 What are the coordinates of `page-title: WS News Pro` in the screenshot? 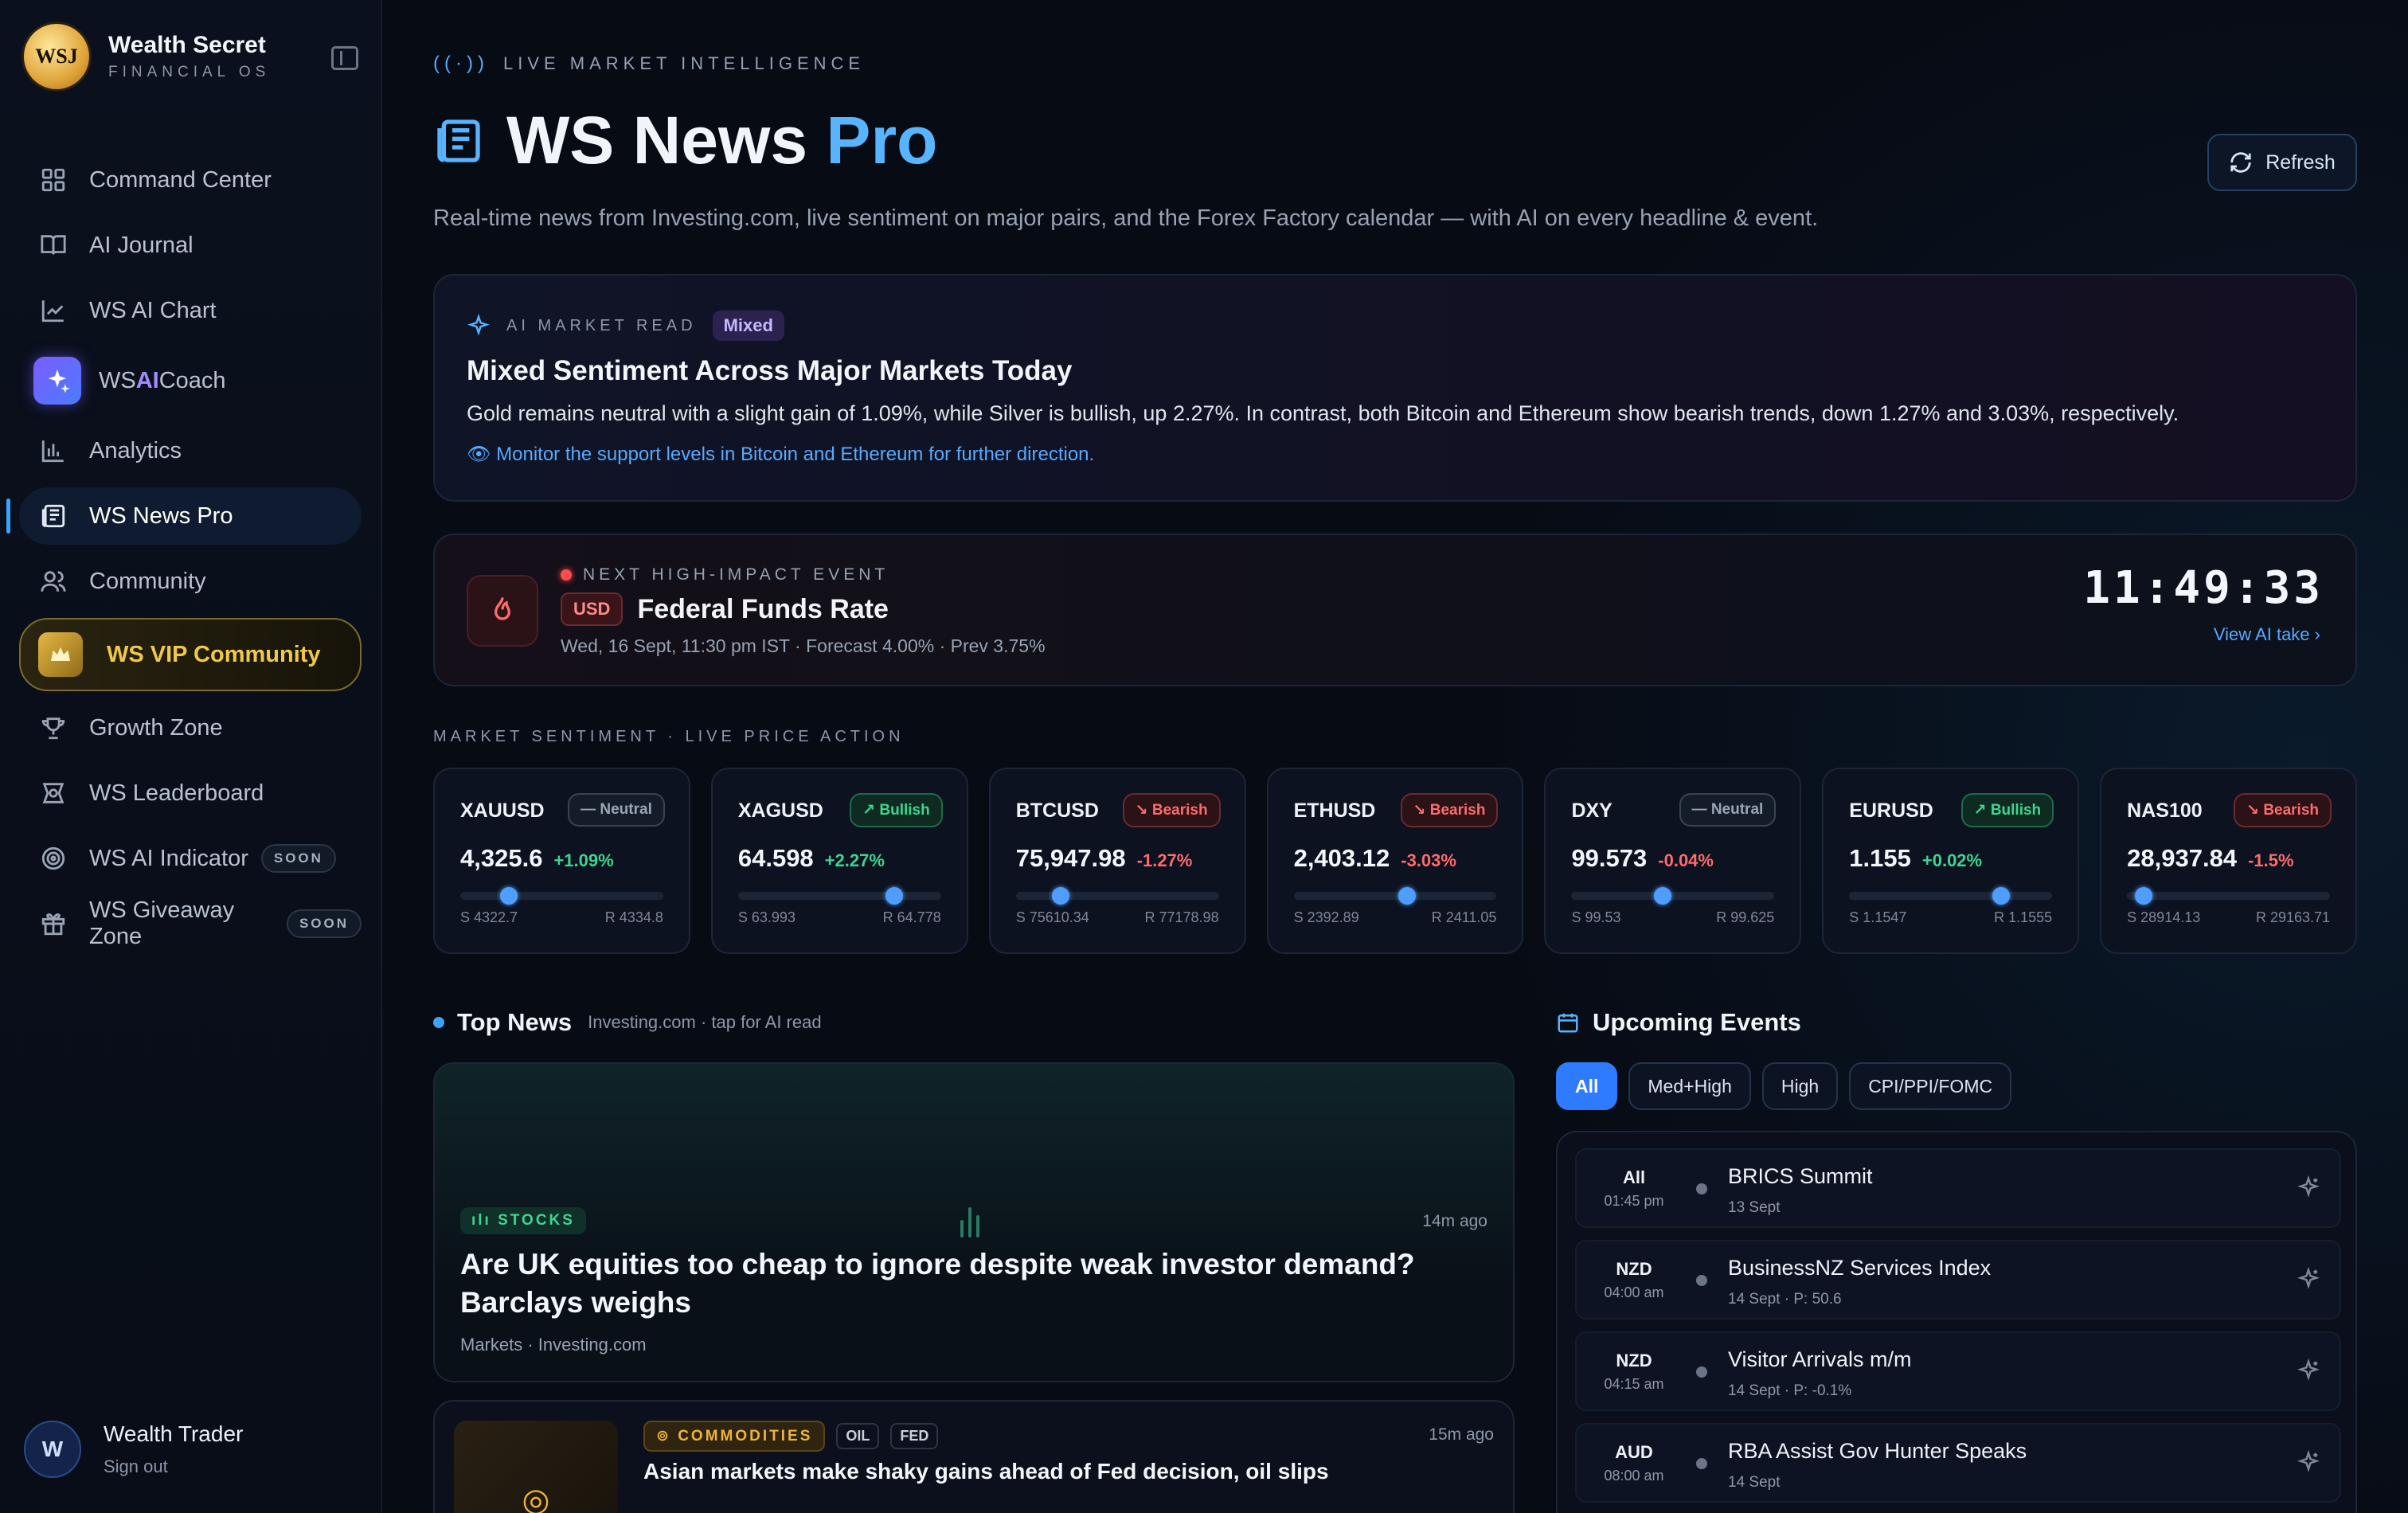 It's located at (721, 140).